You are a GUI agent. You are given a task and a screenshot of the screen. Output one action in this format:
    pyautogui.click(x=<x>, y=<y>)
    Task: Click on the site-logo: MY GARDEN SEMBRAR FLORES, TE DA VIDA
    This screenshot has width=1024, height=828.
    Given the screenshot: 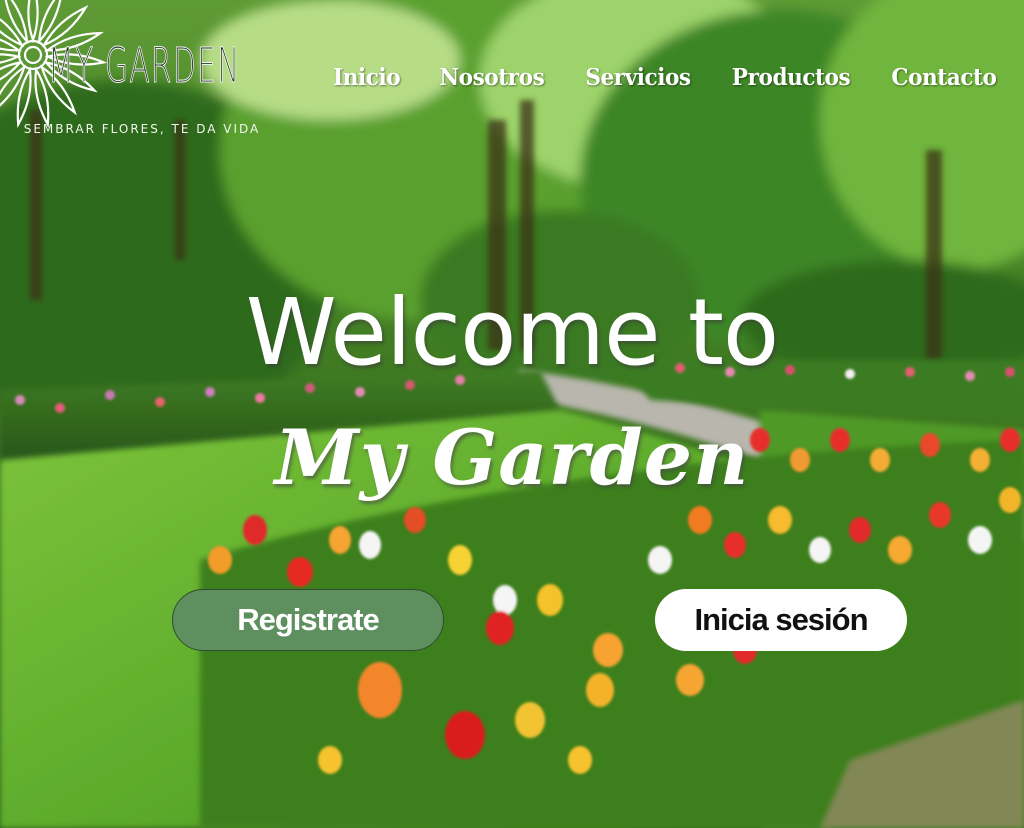 What is the action you would take?
    pyautogui.click(x=140, y=80)
    